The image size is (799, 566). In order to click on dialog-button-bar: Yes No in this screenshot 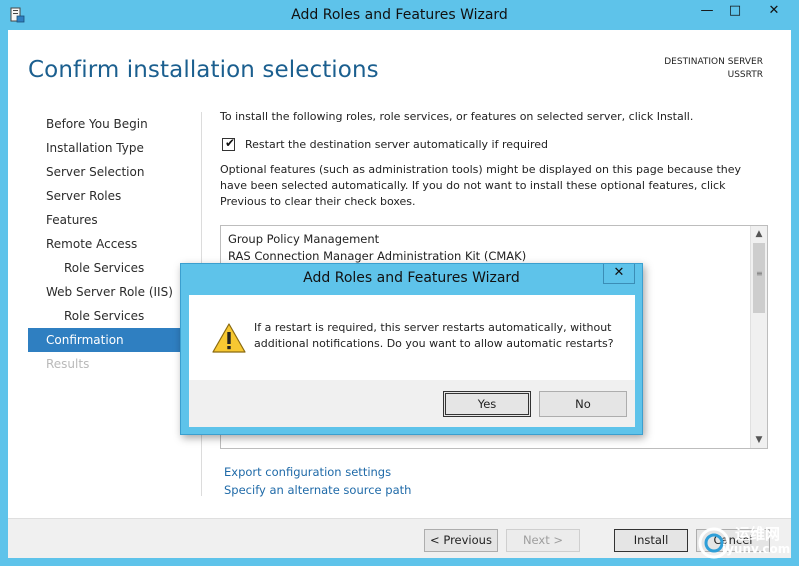, I will do `click(412, 403)`.